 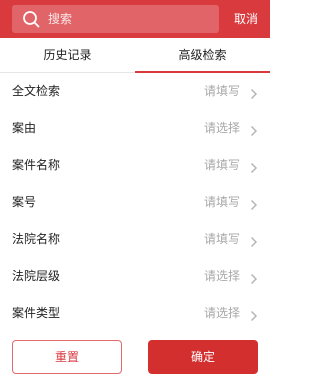 I want to click on field-case-number: 案号 请填写, so click(x=135, y=202).